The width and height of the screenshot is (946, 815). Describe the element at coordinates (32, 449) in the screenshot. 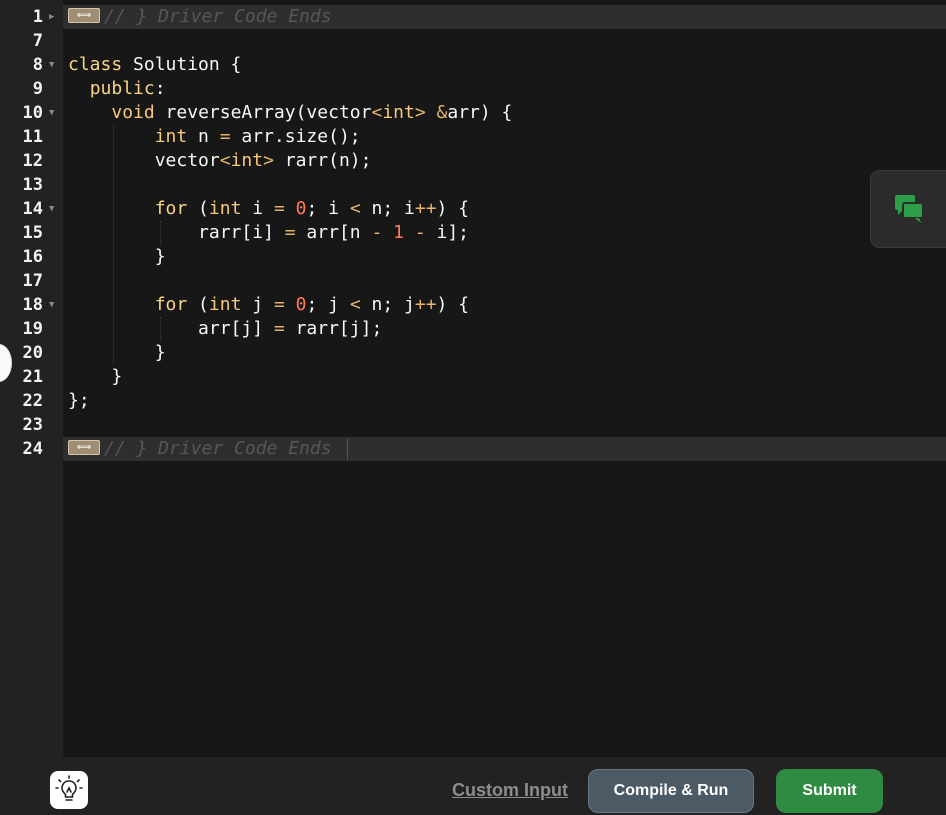

I see `line-number: 24` at that location.